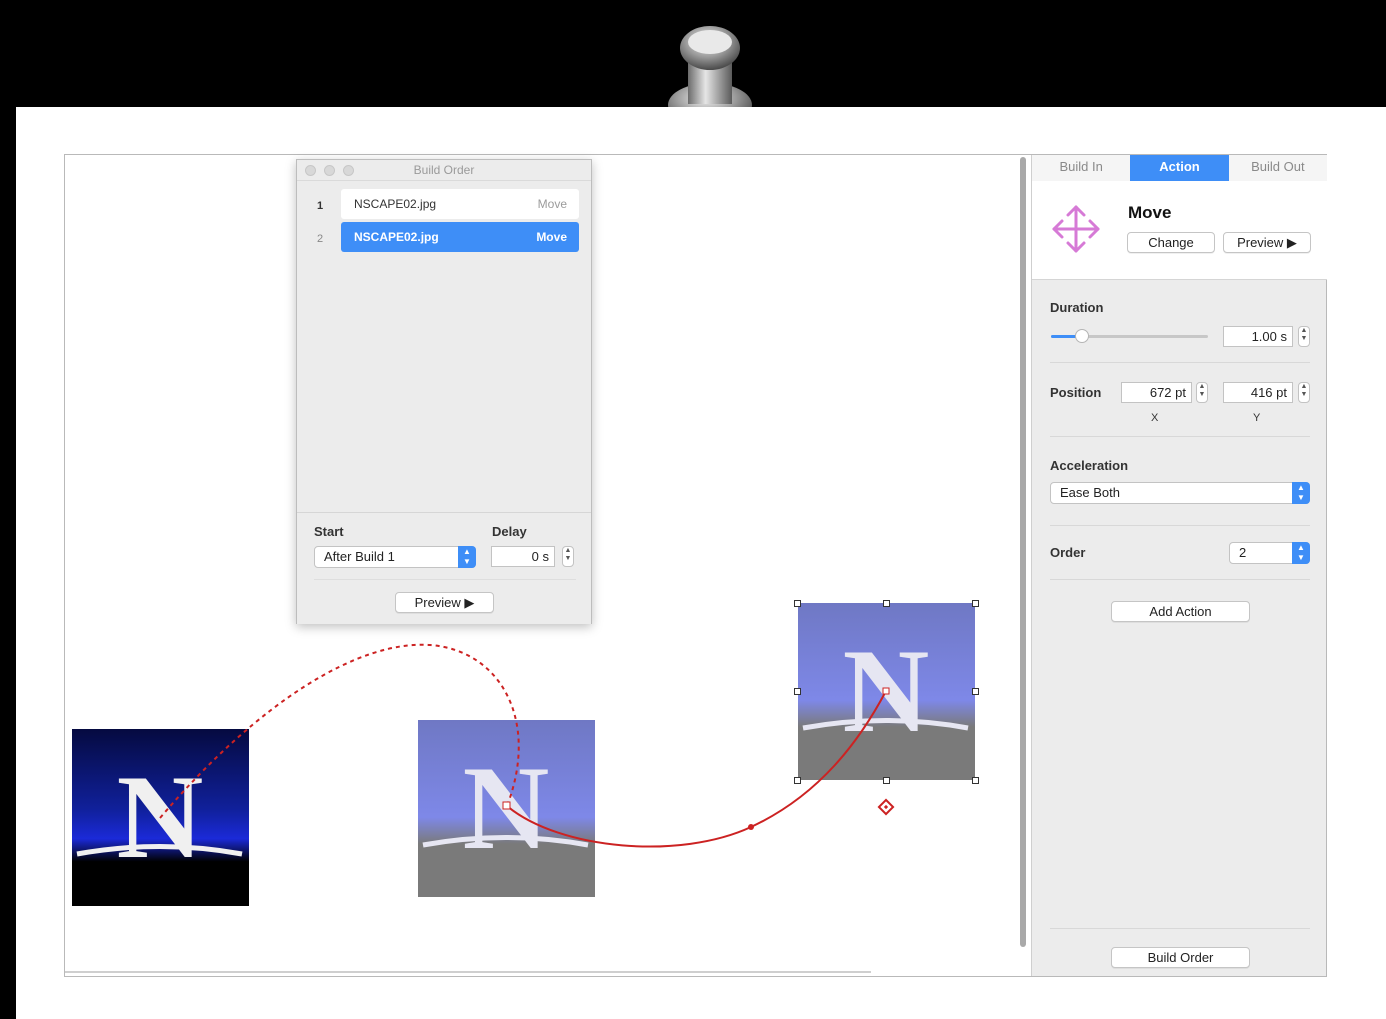 This screenshot has width=1386, height=1019. What do you see at coordinates (444, 346) in the screenshot?
I see `build-order-list: 1 NSCAPE02.jpg Move 2 NSCAPE02.jpg Move` at bounding box center [444, 346].